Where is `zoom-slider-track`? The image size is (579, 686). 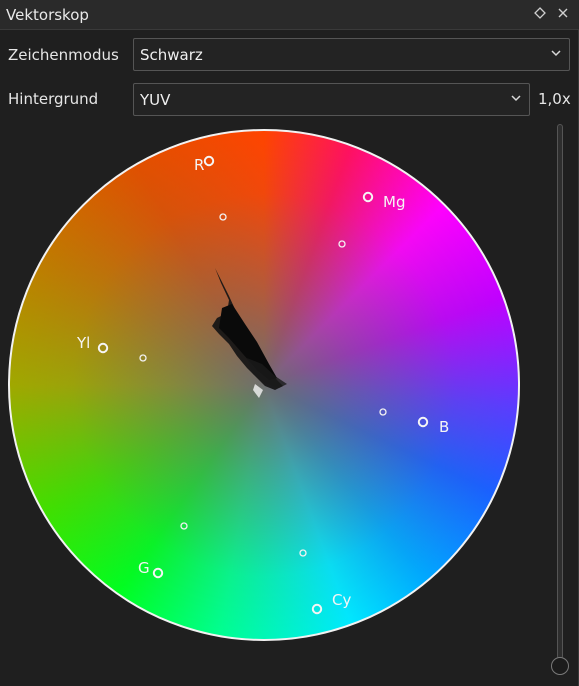
zoom-slider-track is located at coordinates (560, 391).